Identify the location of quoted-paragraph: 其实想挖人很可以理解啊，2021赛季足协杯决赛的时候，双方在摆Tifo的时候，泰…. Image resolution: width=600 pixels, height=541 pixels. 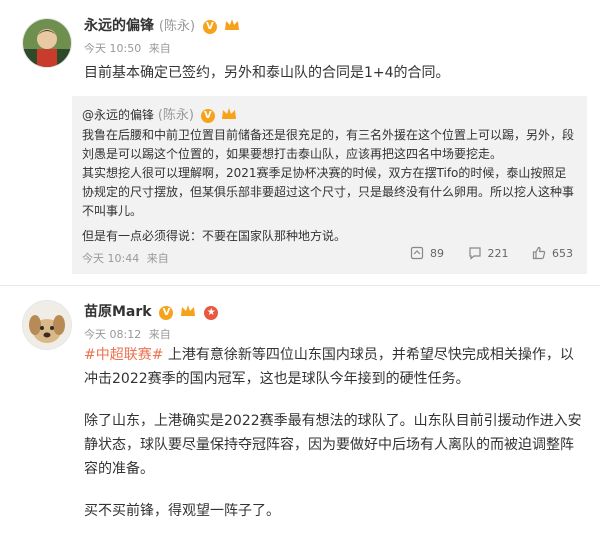
(328, 192).